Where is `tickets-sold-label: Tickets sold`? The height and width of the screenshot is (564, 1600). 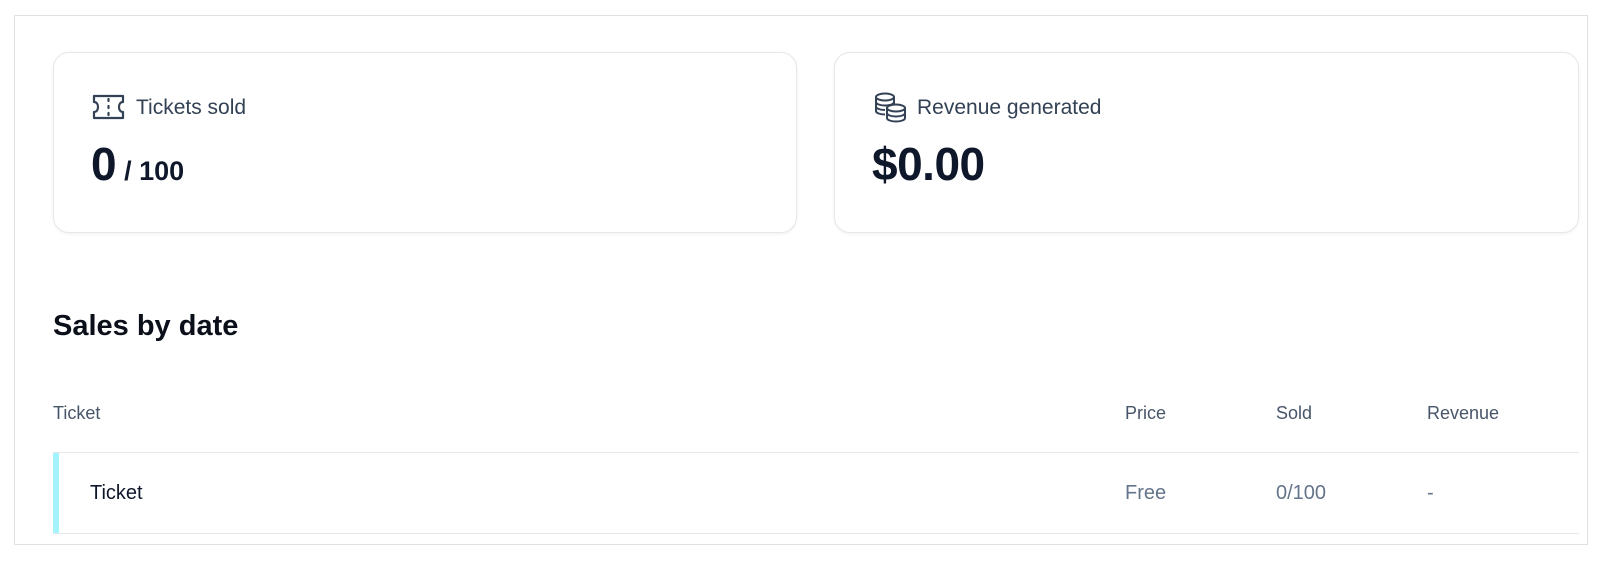
tickets-sold-label: Tickets sold is located at coordinates (191, 107).